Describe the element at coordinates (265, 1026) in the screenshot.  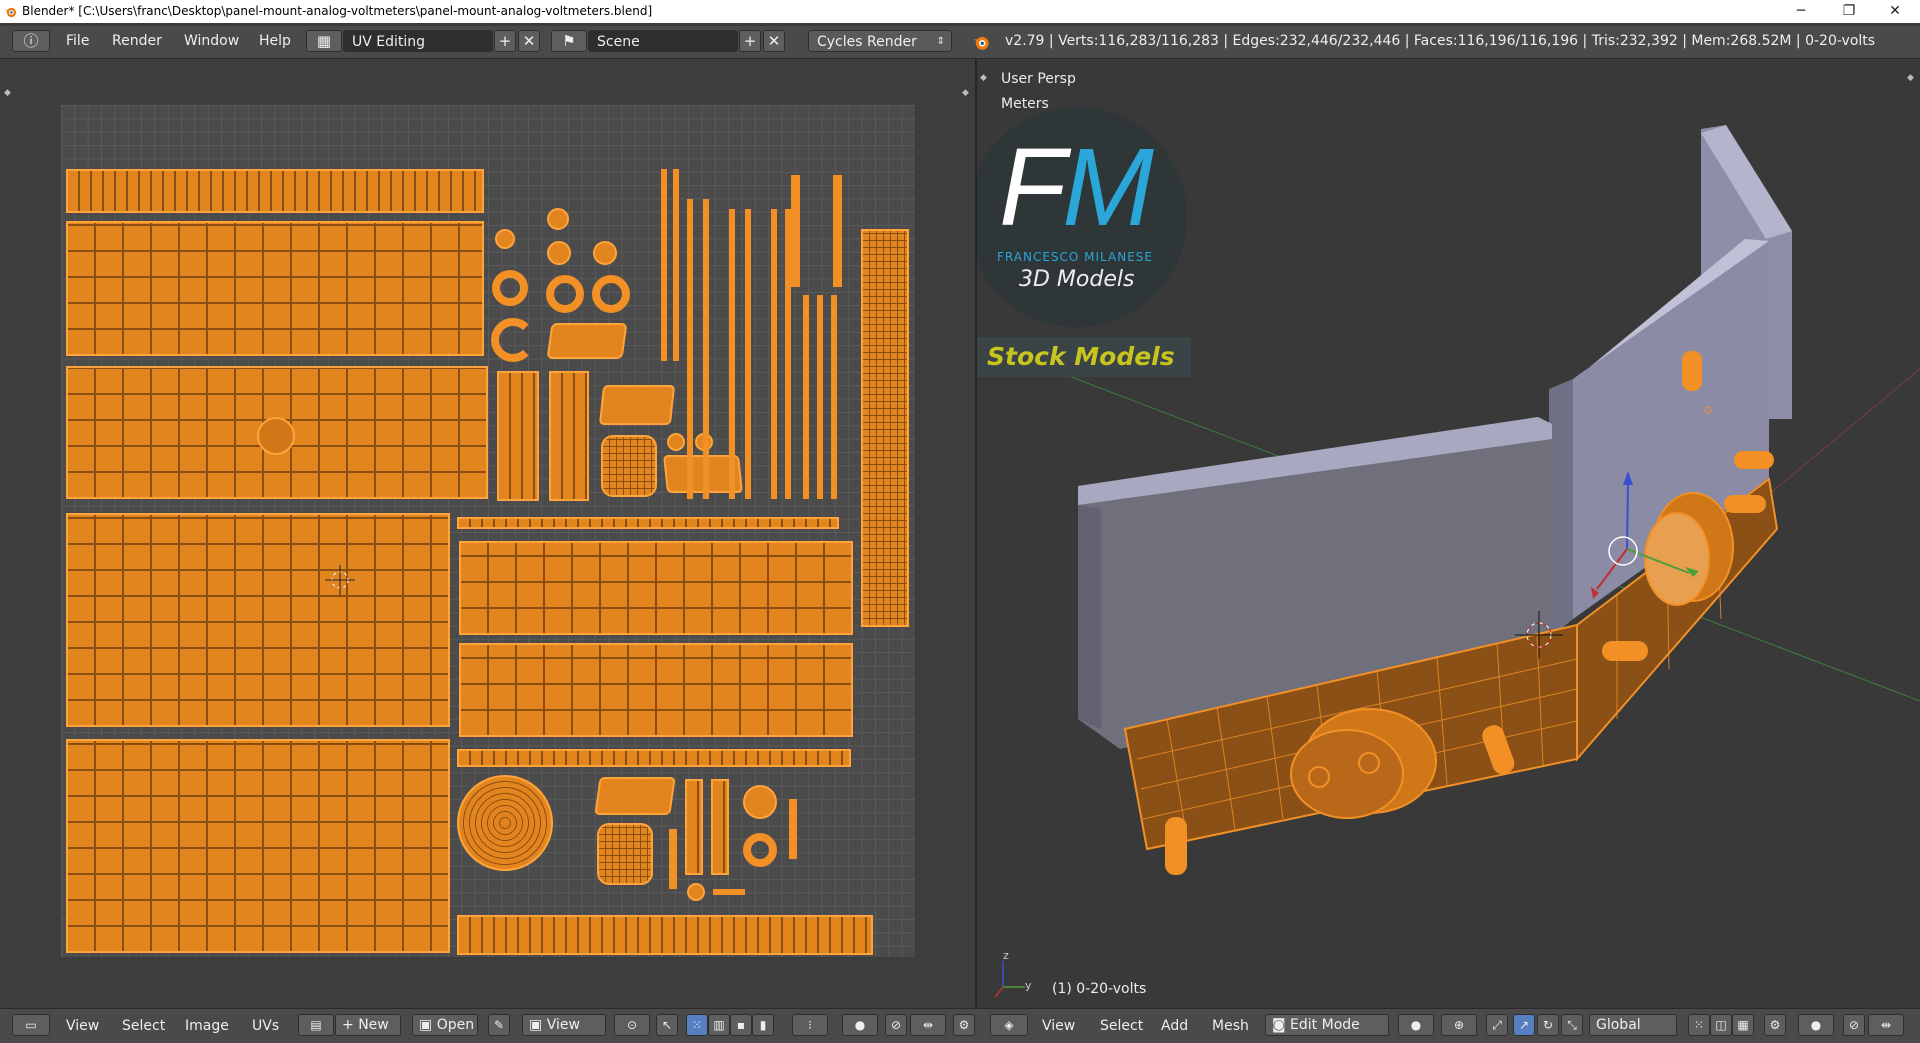
I see `uv-menu-uvs: UVs` at that location.